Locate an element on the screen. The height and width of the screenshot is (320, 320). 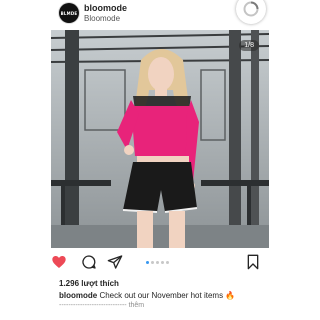
save-button is located at coordinates (253, 262).